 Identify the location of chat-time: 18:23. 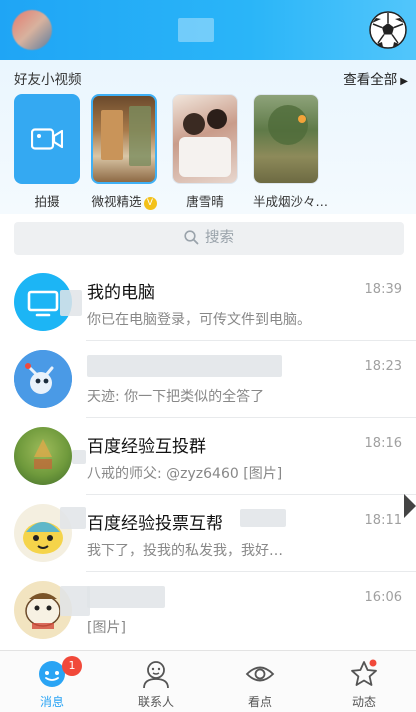
(383, 366).